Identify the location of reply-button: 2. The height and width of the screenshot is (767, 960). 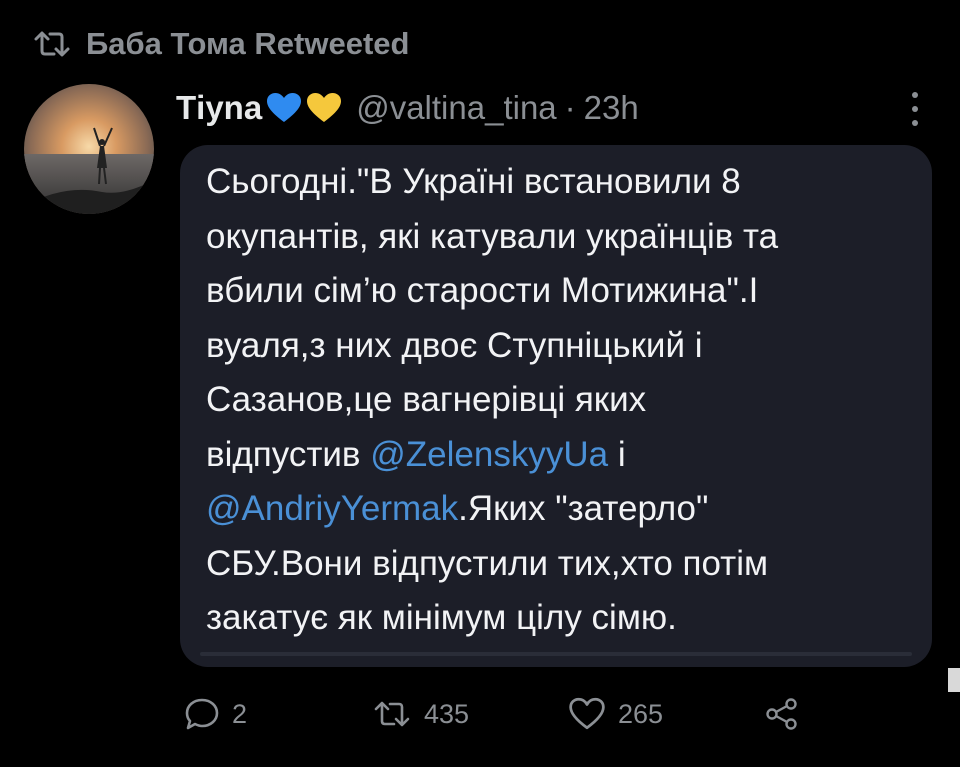
(215, 714).